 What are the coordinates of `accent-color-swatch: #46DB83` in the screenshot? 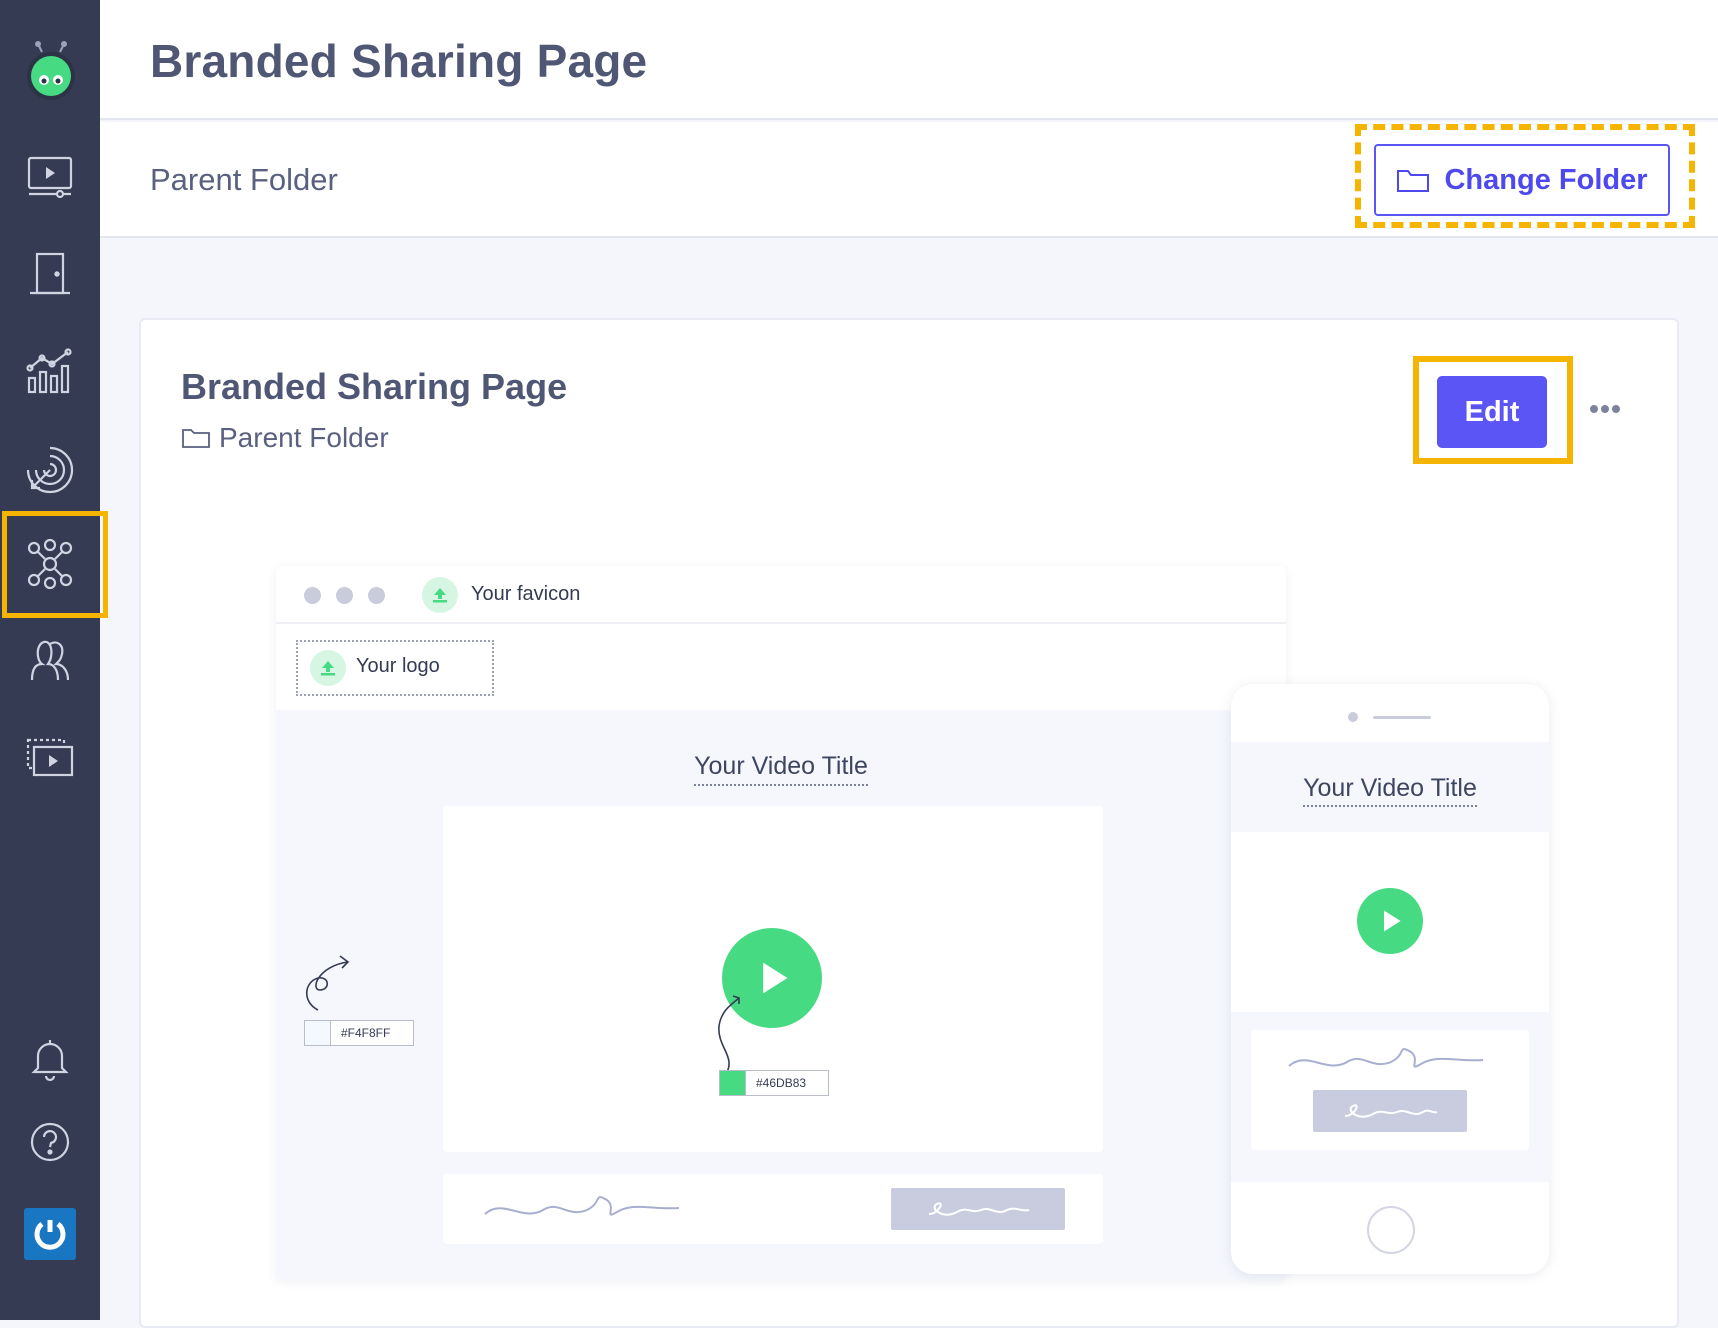 It's located at (774, 1083).